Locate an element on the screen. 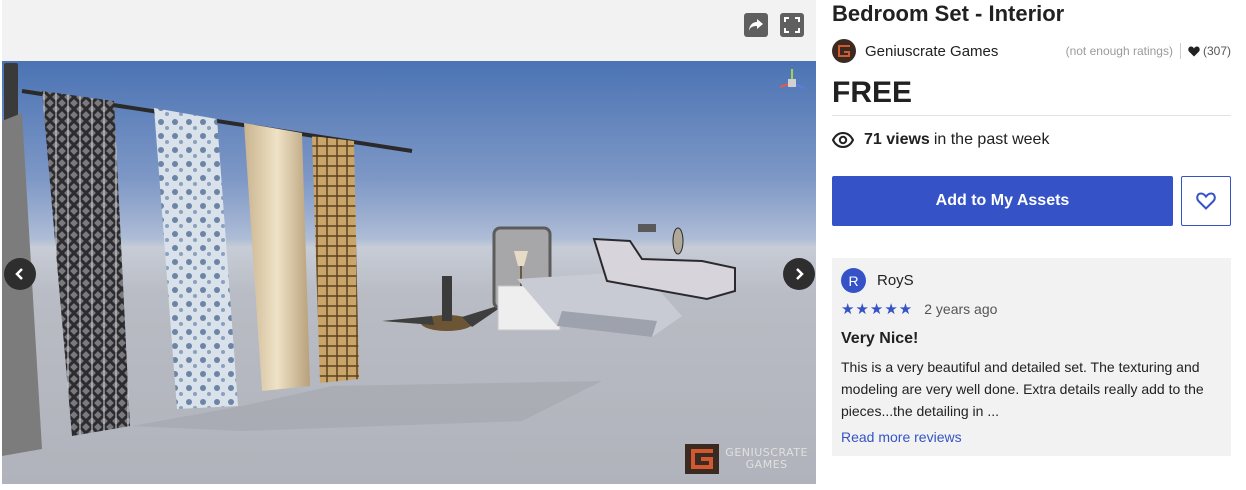 This screenshot has height=490, width=1246. ratings-divider is located at coordinates (1180, 51).